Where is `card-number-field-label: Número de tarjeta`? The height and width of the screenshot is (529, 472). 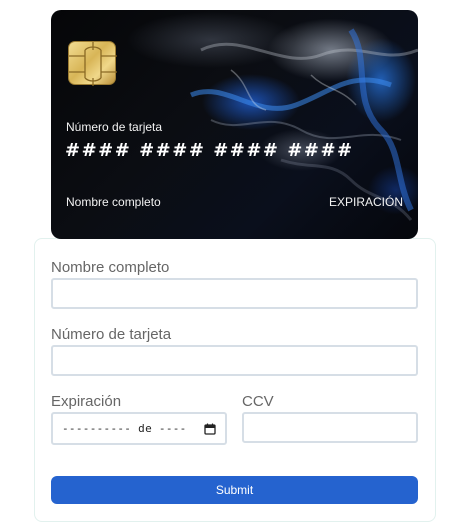
card-number-field-label: Número de tarjeta is located at coordinates (111, 334).